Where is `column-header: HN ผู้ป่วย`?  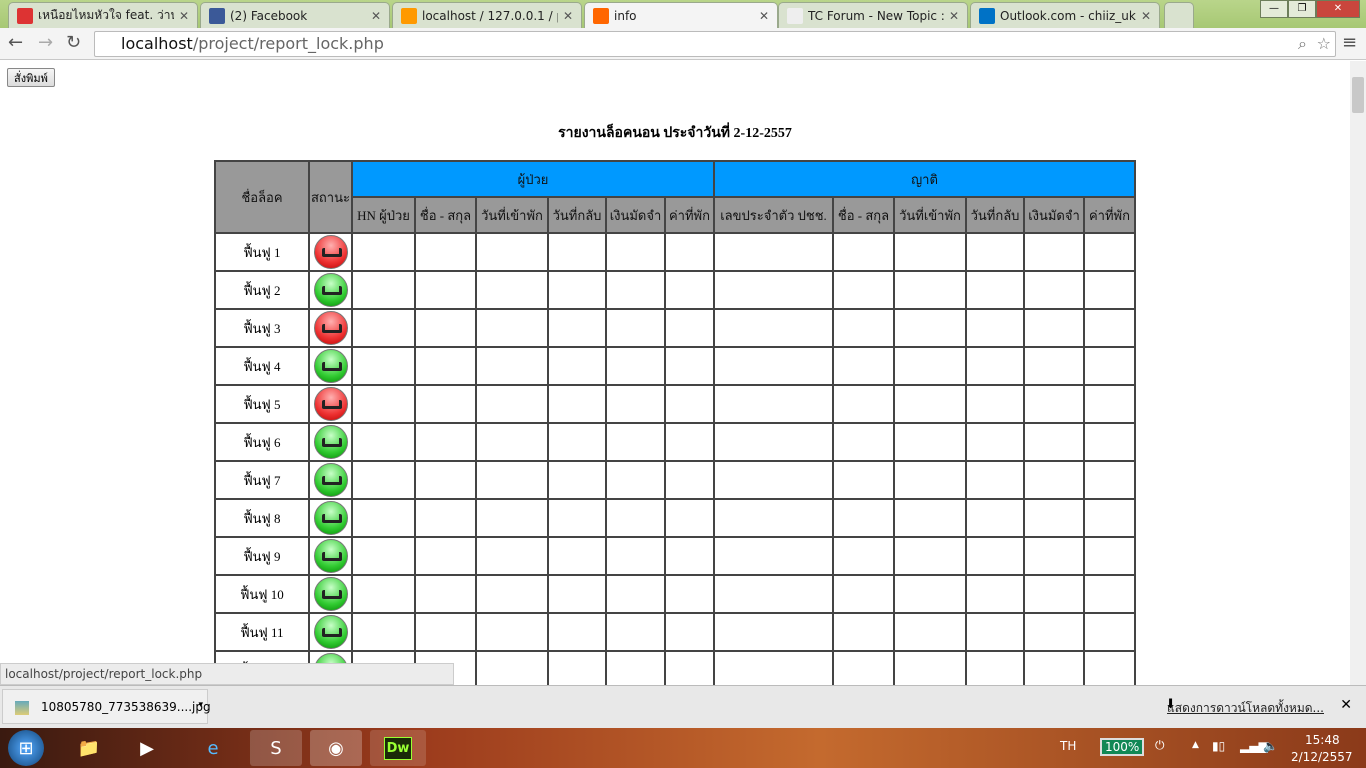 column-header: HN ผู้ป่วย is located at coordinates (383, 215).